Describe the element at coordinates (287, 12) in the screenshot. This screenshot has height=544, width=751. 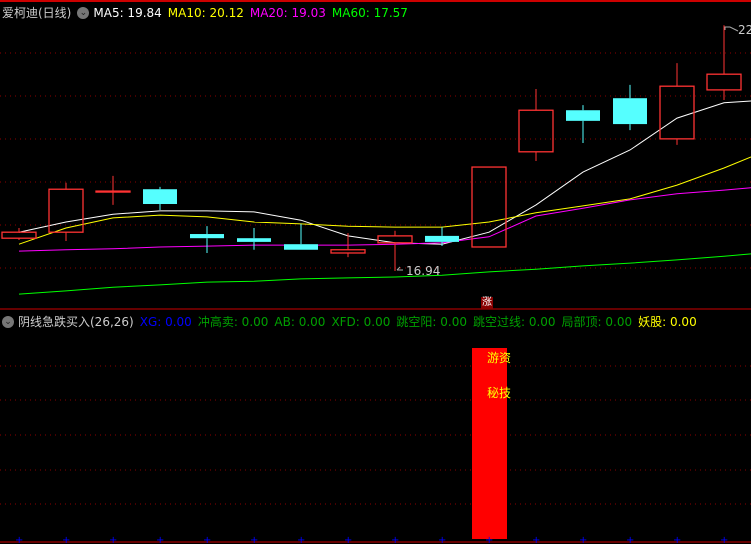
I see `ma-label-2: MA20: 19.03` at that location.